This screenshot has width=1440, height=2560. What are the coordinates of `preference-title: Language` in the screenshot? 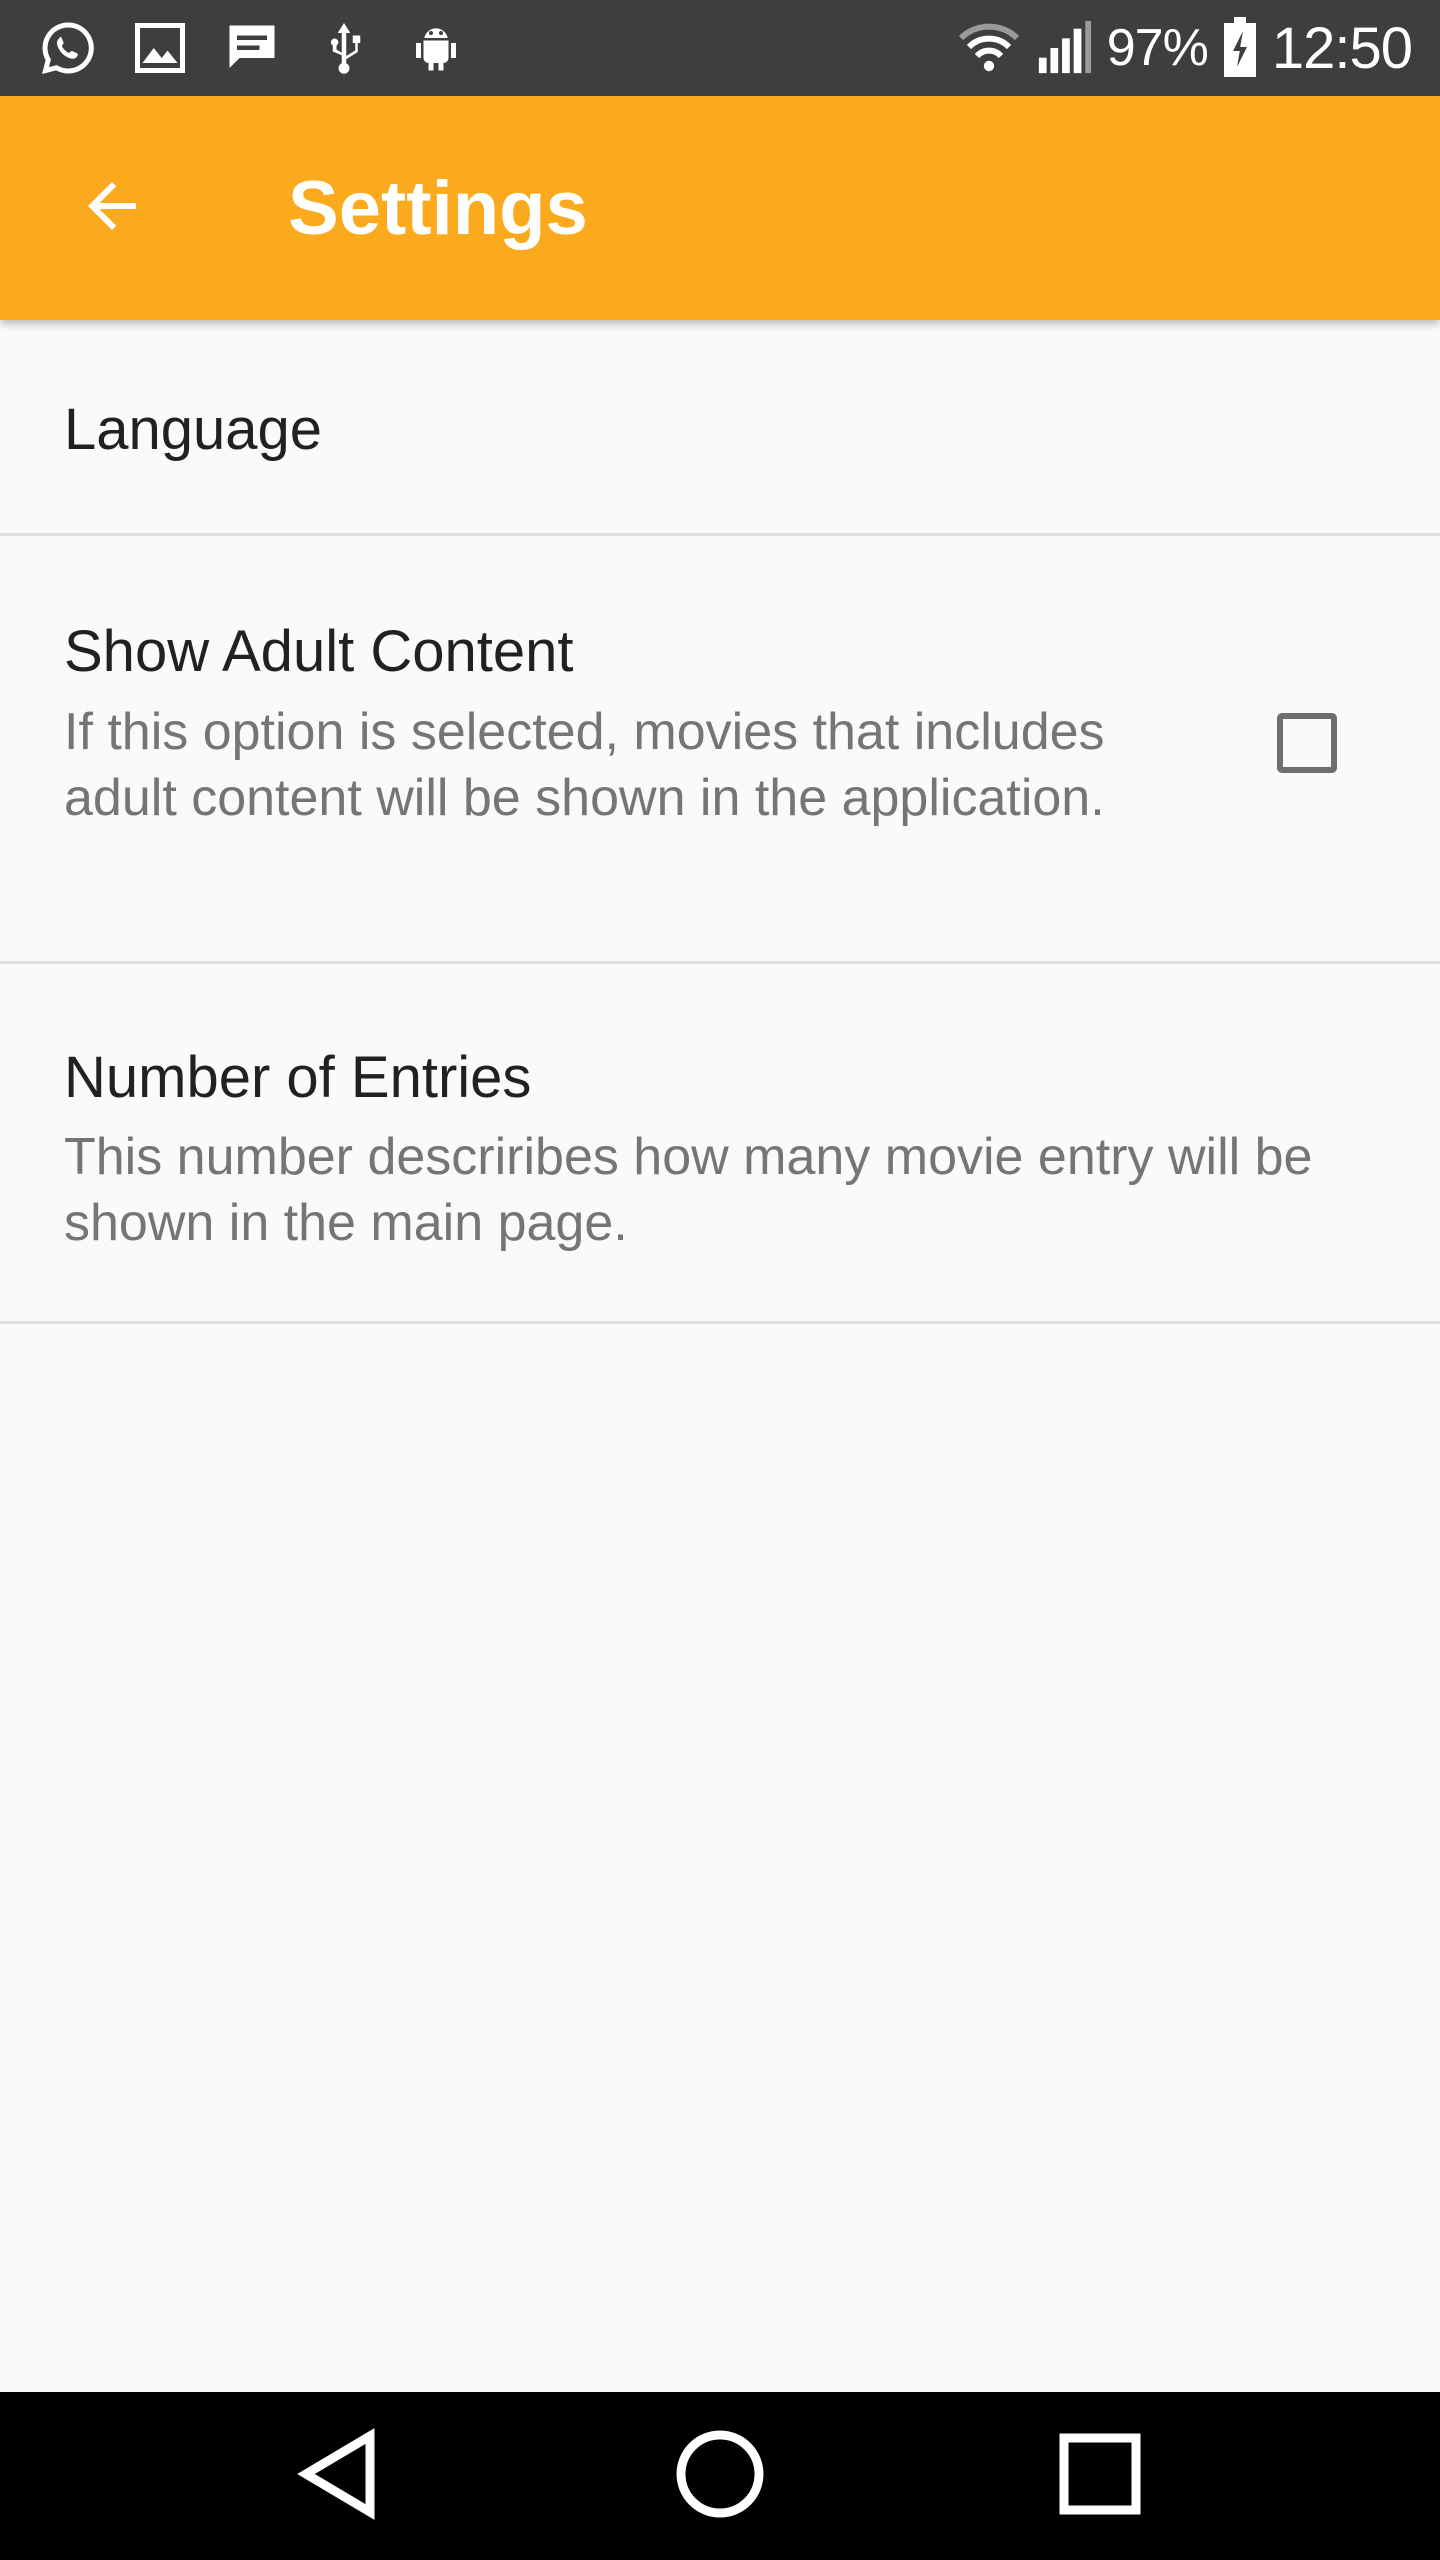 It's located at (193, 429).